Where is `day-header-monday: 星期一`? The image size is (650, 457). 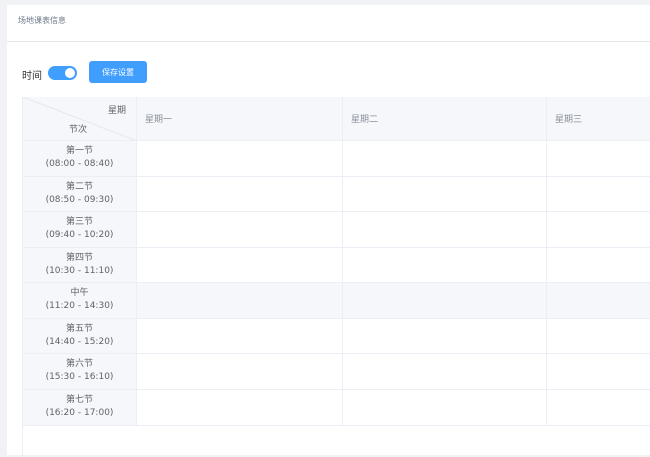 day-header-monday: 星期一 is located at coordinates (240, 118).